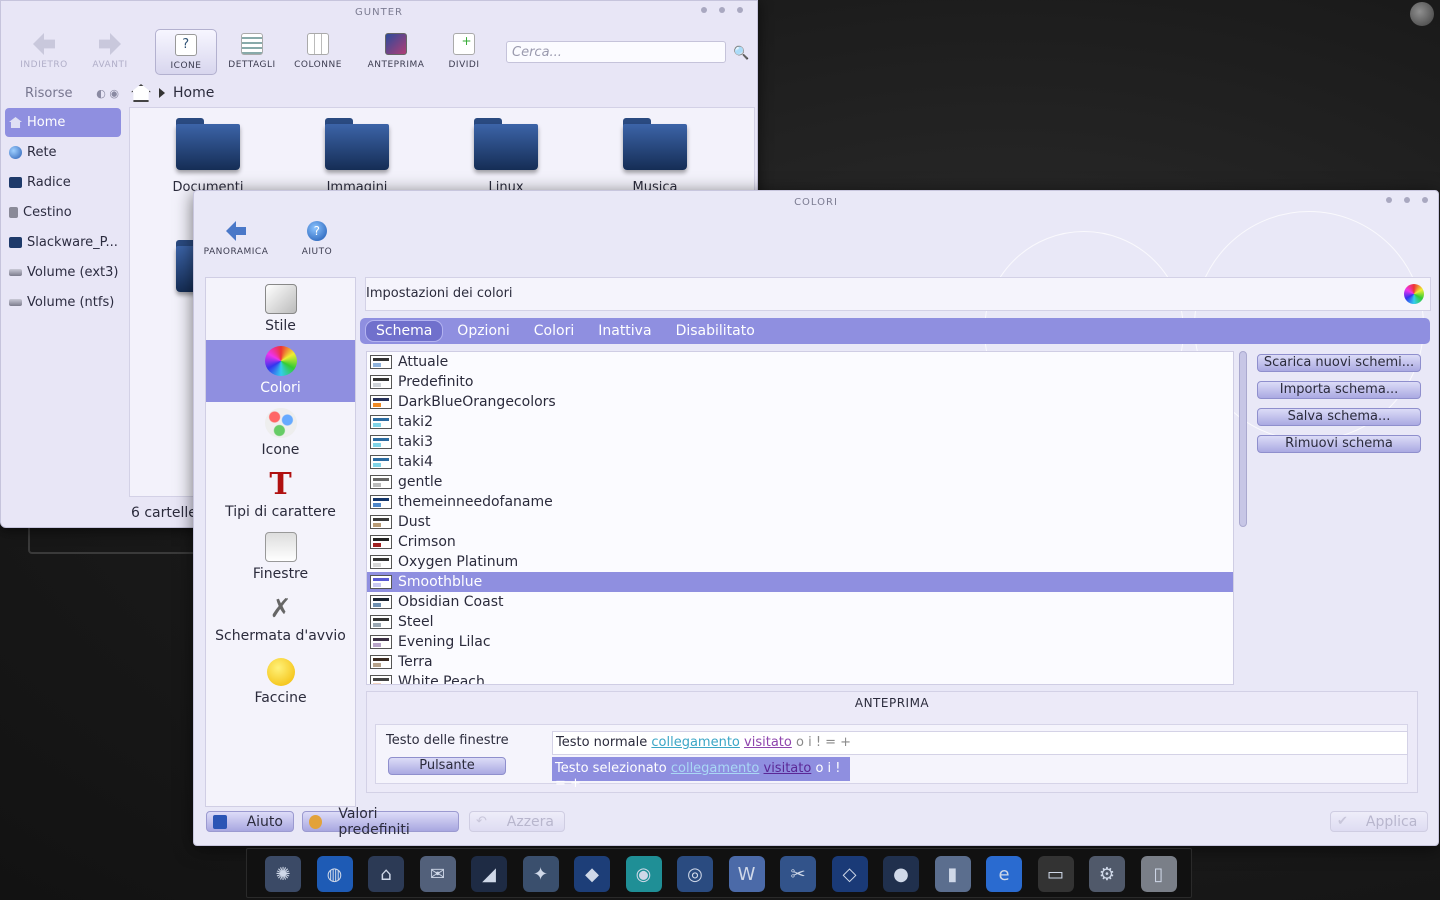 The height and width of the screenshot is (900, 1440). Describe the element at coordinates (1004, 874) in the screenshot. I see `kopete-icon: e` at that location.